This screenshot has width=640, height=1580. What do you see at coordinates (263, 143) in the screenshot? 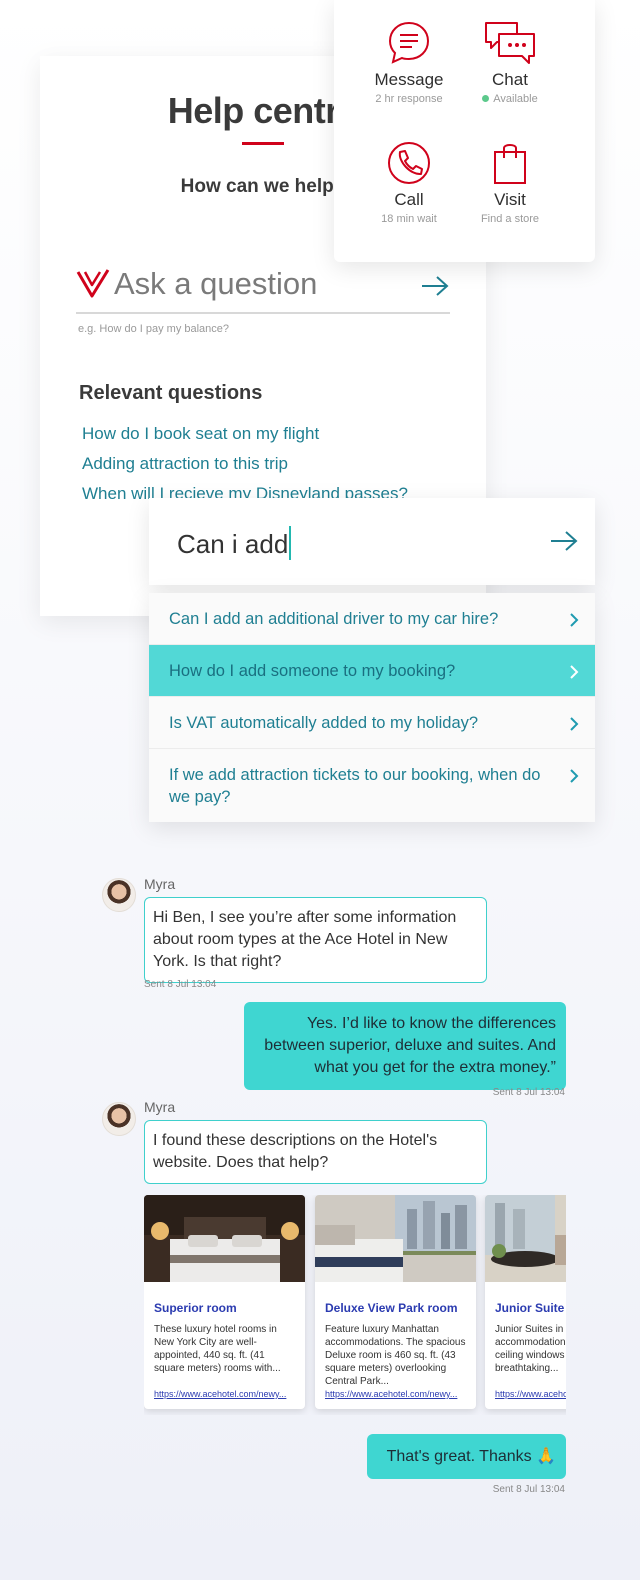
I see `title-underline` at bounding box center [263, 143].